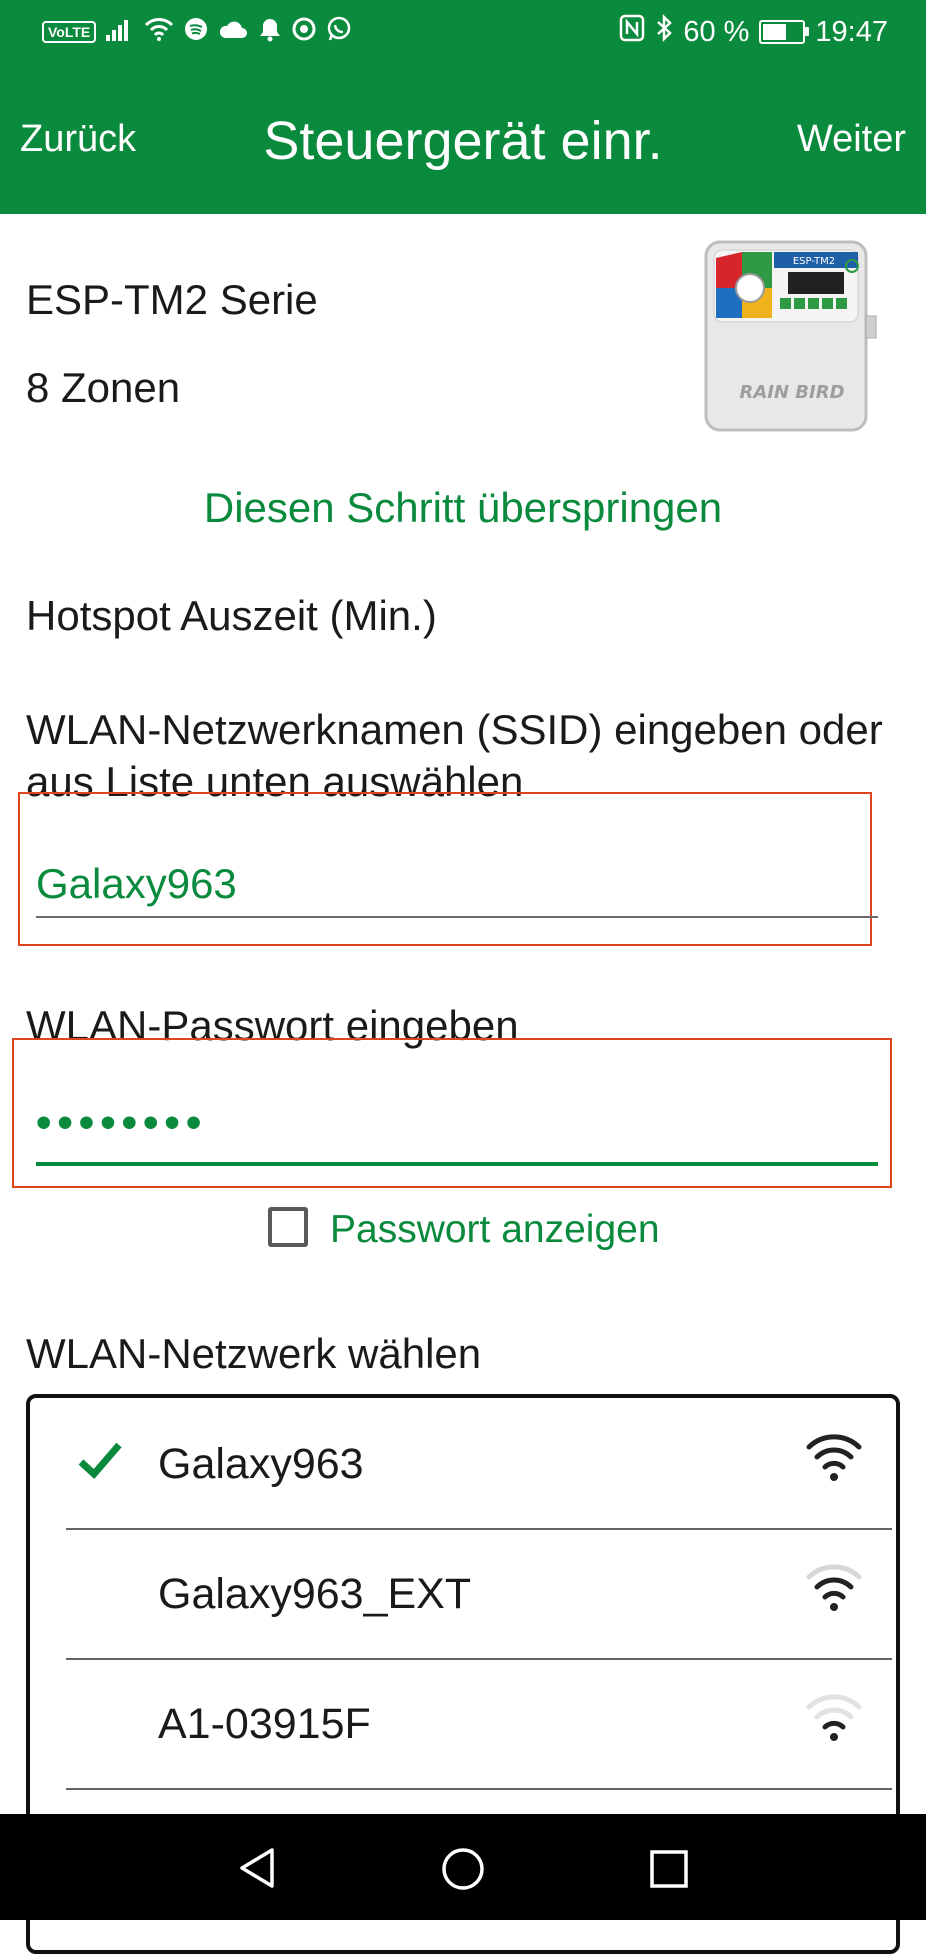  What do you see at coordinates (463, 33) in the screenshot?
I see `status-bar: VoLTE 60 % 19:47` at bounding box center [463, 33].